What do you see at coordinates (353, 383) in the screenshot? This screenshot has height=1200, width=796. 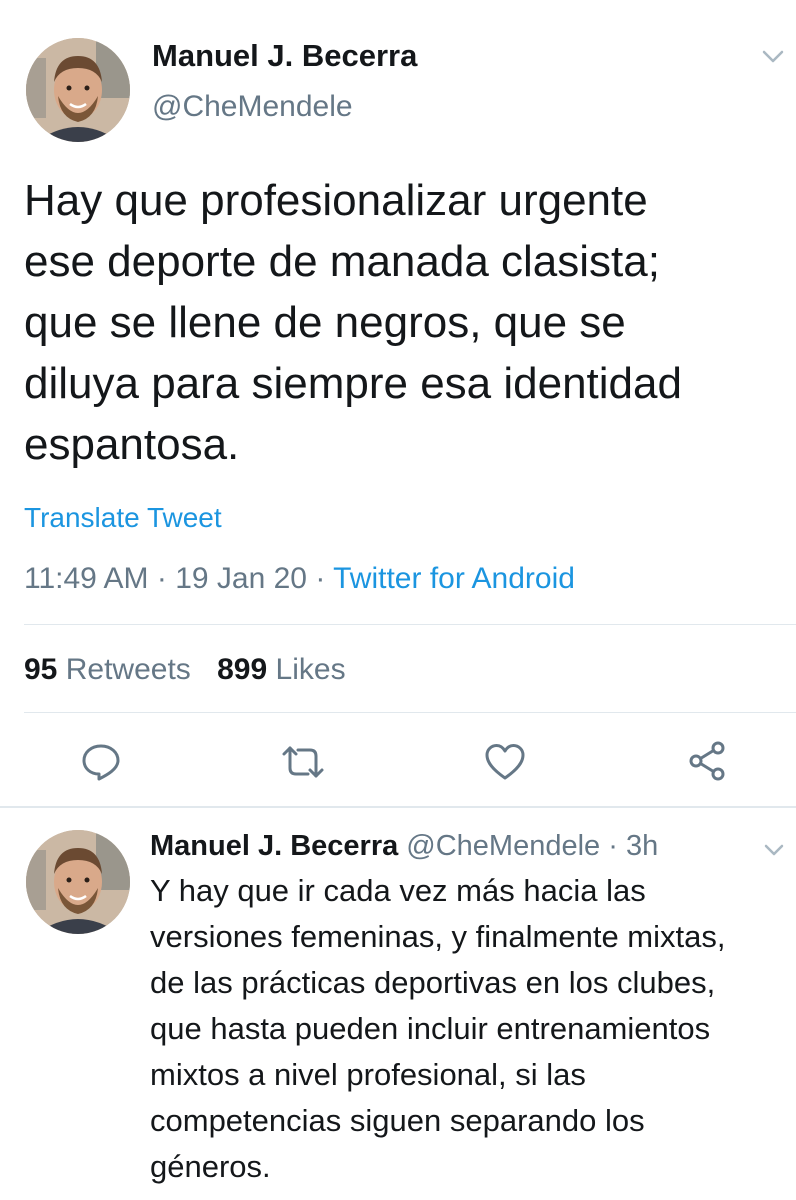 I see `tweet-text-line: diluya para siempre esa identidad` at bounding box center [353, 383].